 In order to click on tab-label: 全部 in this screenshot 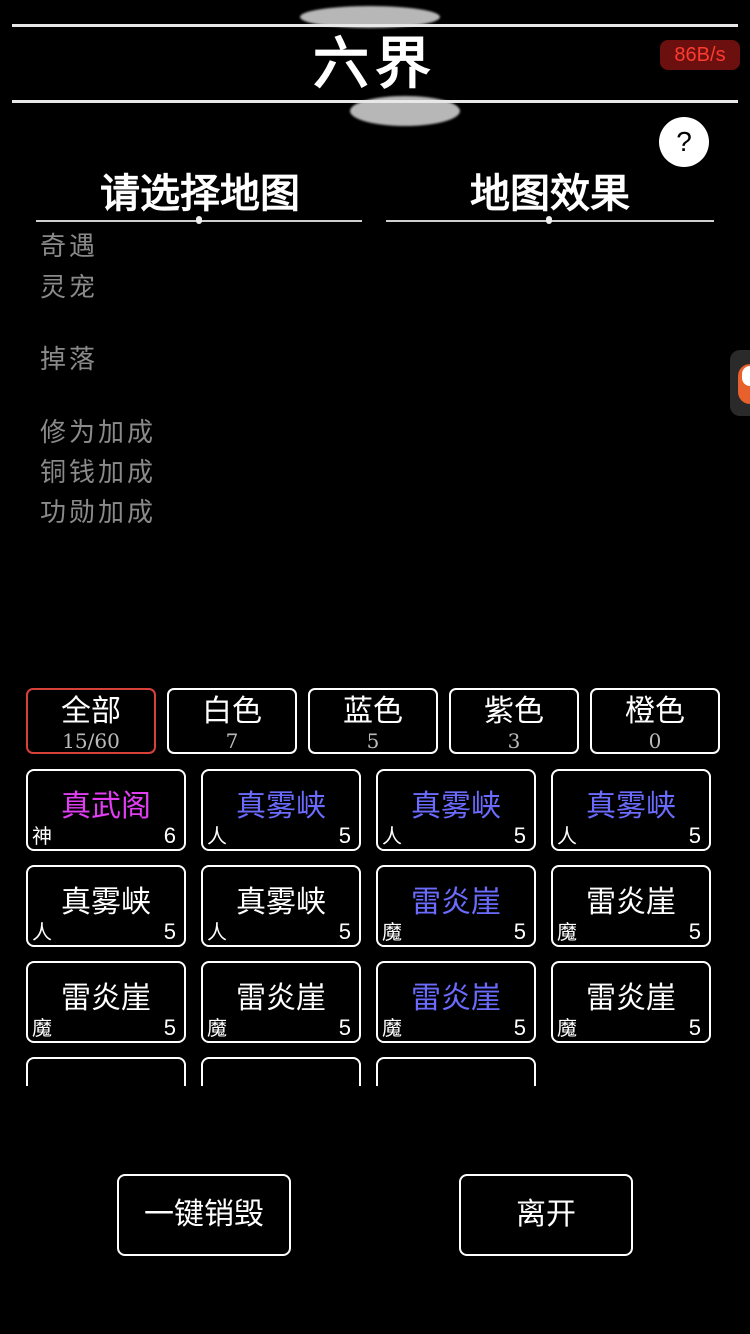, I will do `click(91, 711)`.